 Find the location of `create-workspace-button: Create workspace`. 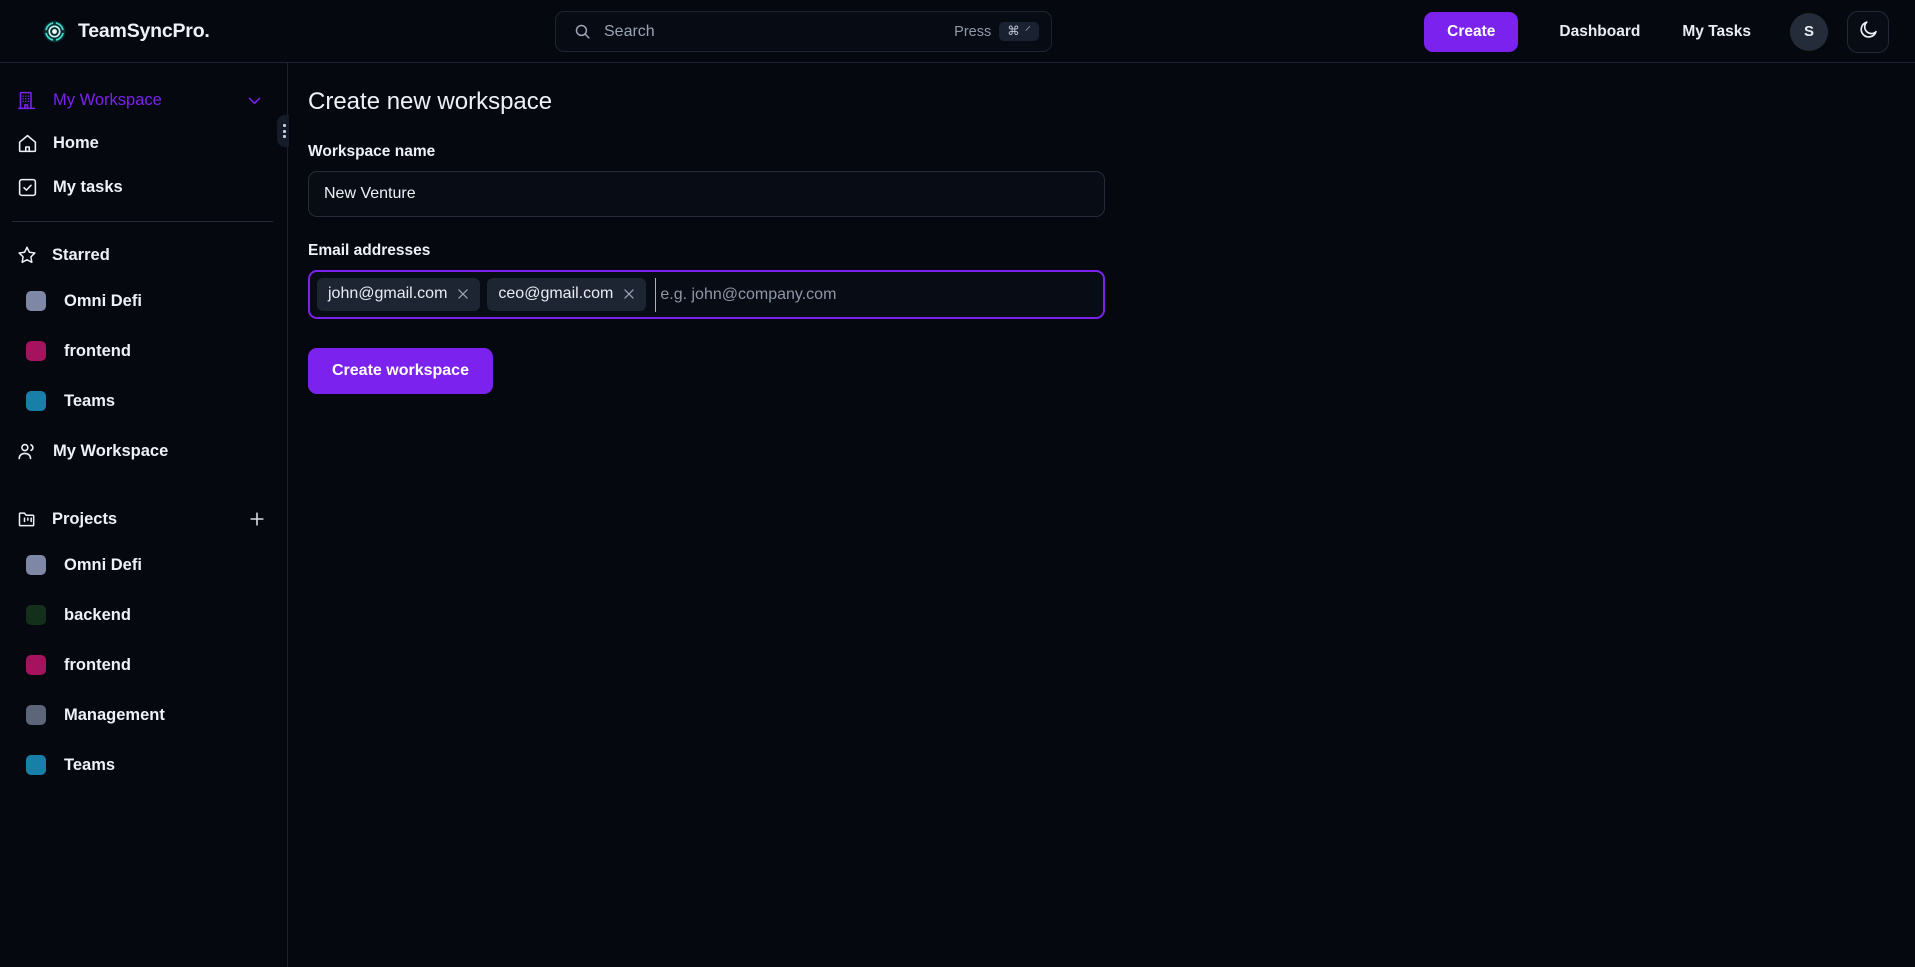

create-workspace-button: Create workspace is located at coordinates (400, 371).